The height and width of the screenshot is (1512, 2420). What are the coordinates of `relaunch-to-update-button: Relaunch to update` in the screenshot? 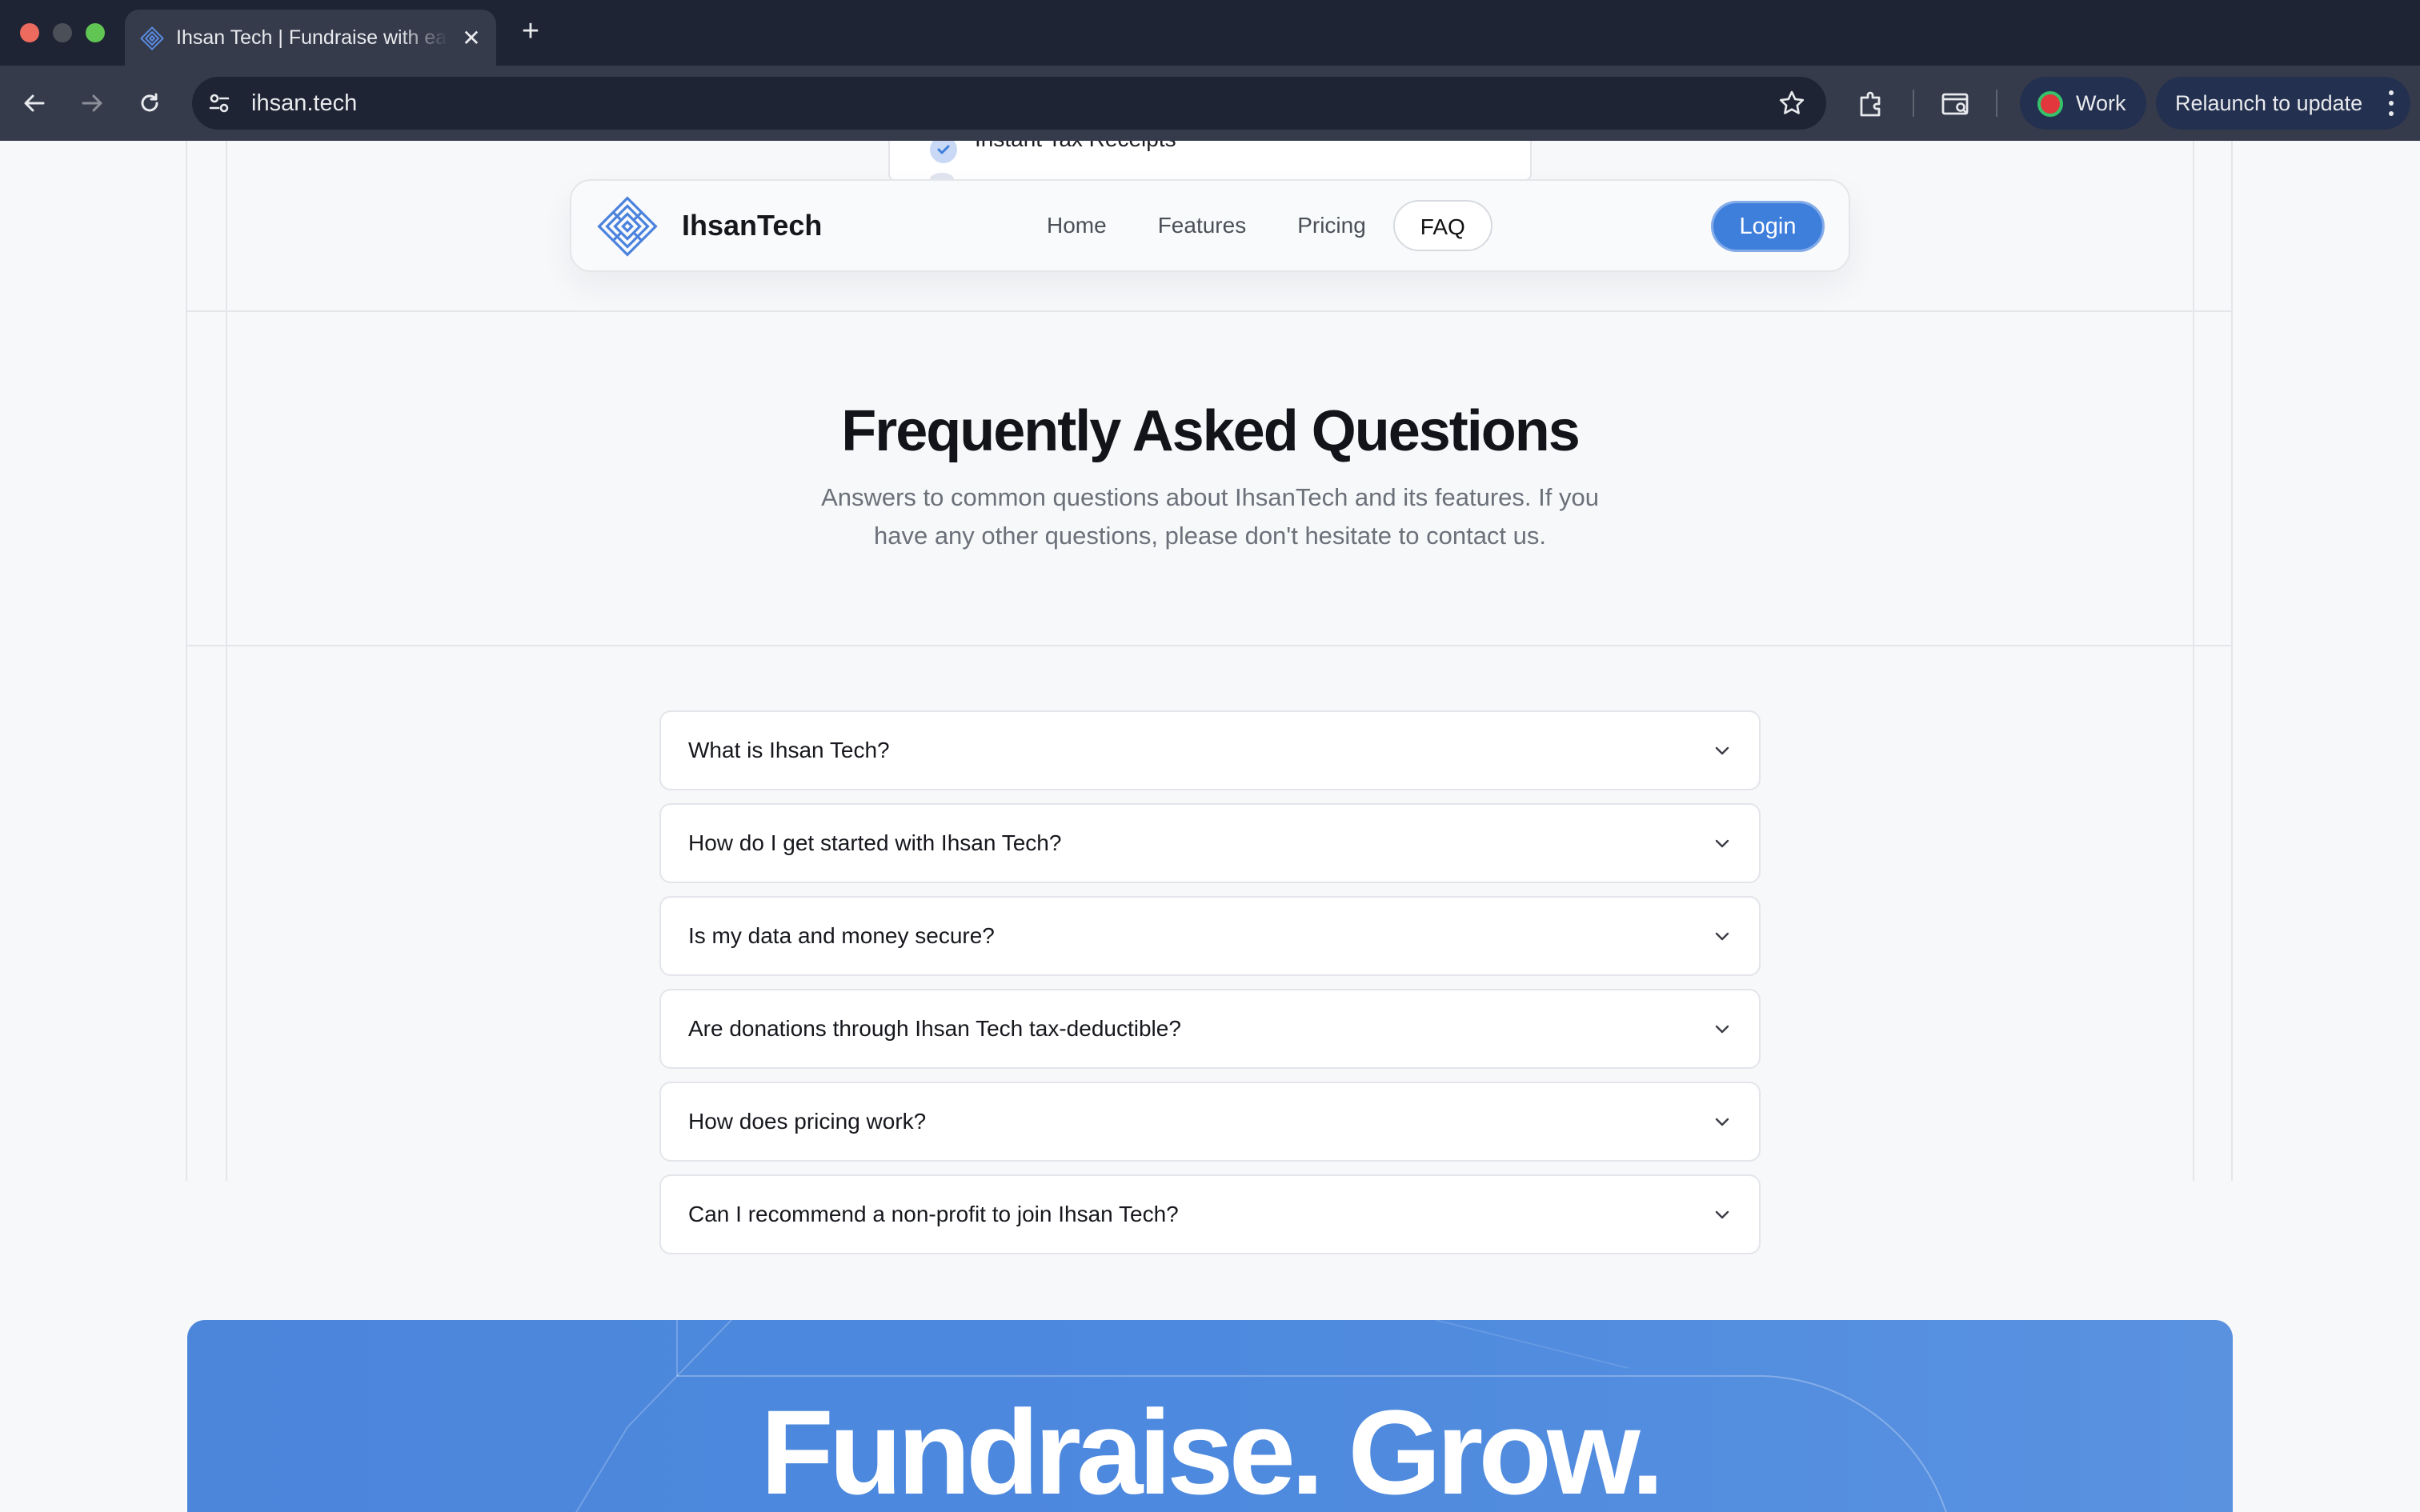 It's located at (2283, 103).